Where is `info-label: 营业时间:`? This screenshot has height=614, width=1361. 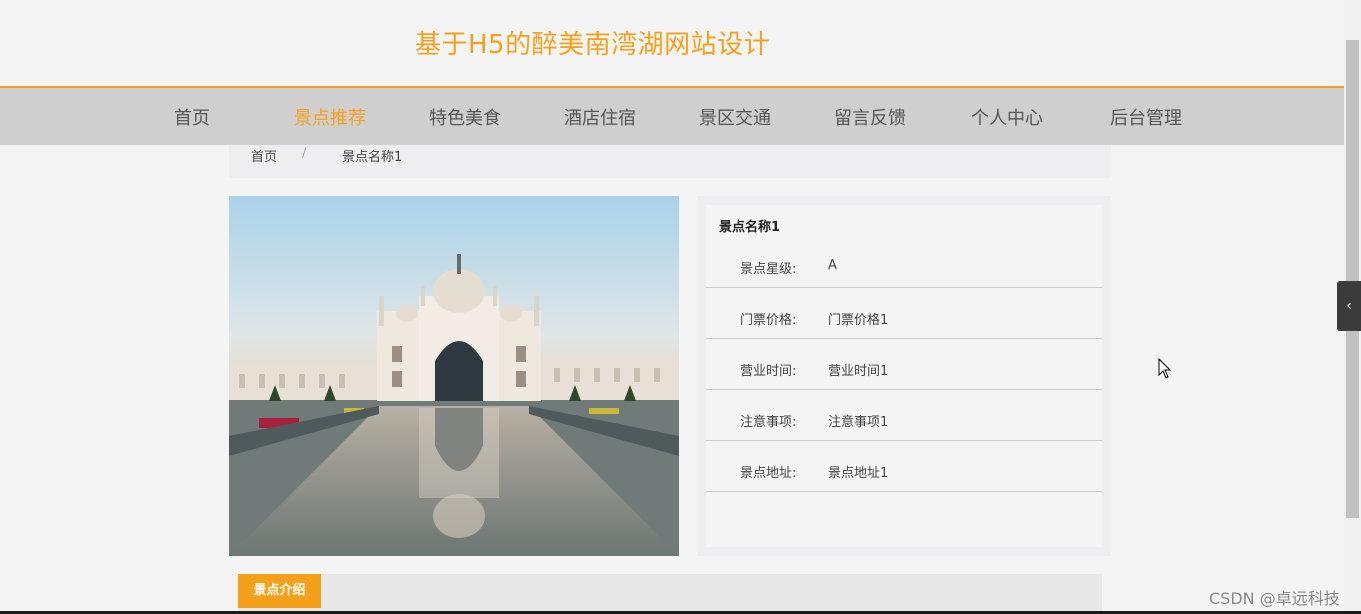
info-label: 营业时间: is located at coordinates (768, 371).